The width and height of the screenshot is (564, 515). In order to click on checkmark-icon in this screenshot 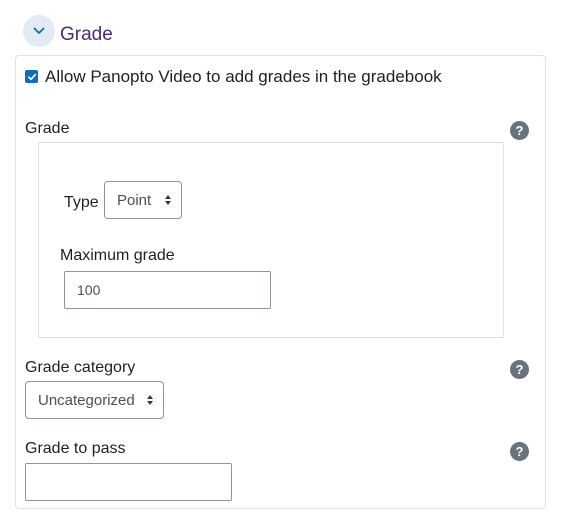, I will do `click(31, 76)`.